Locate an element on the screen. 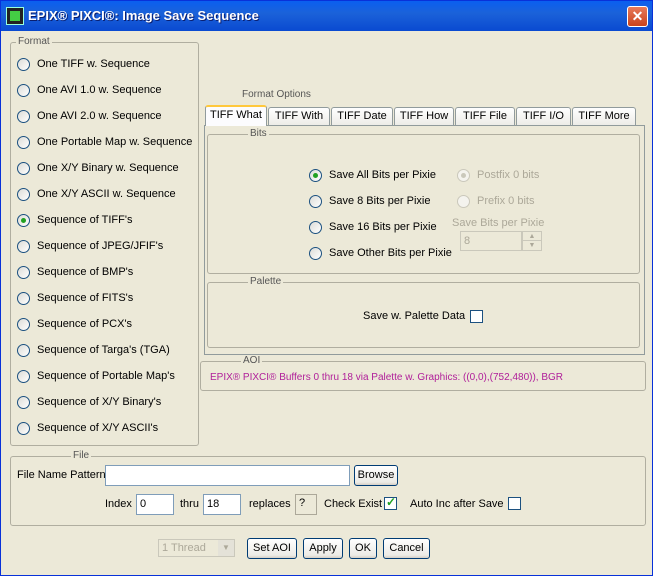  save-bits-spinner: ▲ ▼ is located at coordinates (532, 241).